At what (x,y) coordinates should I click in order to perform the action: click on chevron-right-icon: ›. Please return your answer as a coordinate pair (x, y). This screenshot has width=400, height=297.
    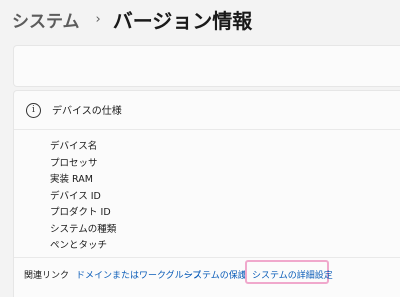
    Looking at the image, I should click on (98, 19).